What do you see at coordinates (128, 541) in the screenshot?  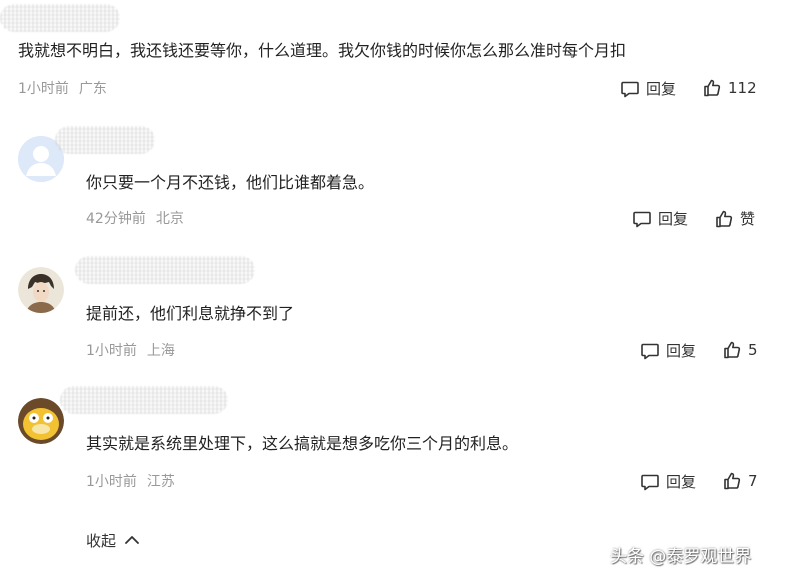 I see `chevron-up-icon` at bounding box center [128, 541].